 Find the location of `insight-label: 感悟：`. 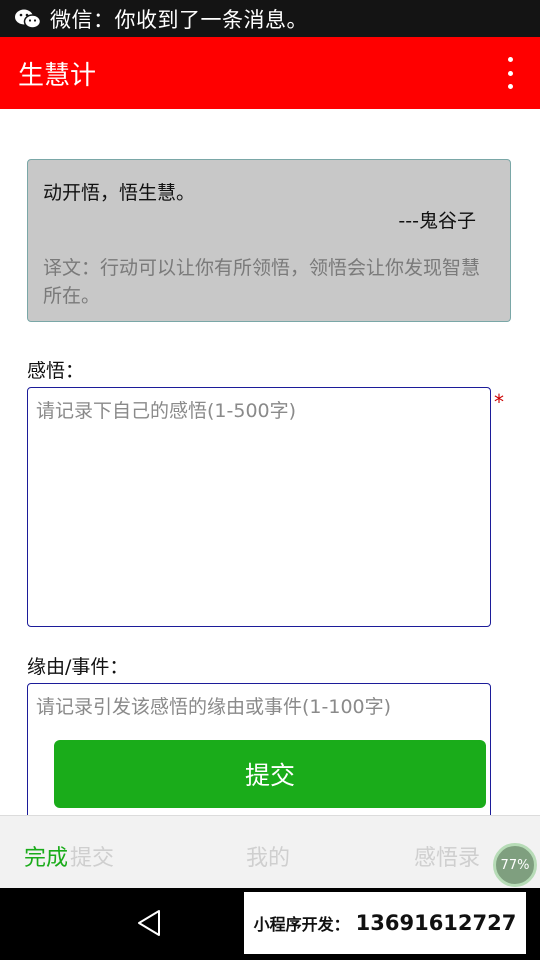

insight-label: 感悟： is located at coordinates (56, 371).